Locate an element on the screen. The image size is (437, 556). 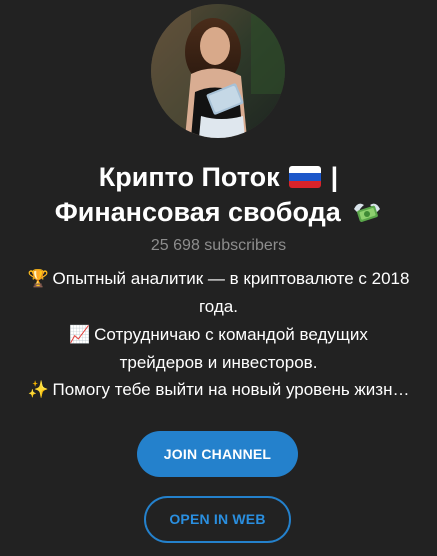
description-text: Опытный аналитик — в криптовалюте с 2018 is located at coordinates (231, 278).